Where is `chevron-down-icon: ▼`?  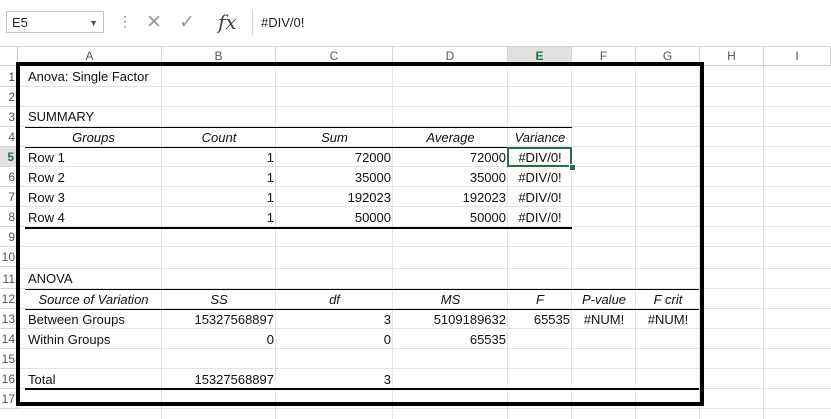
chevron-down-icon: ▼ is located at coordinates (93, 23).